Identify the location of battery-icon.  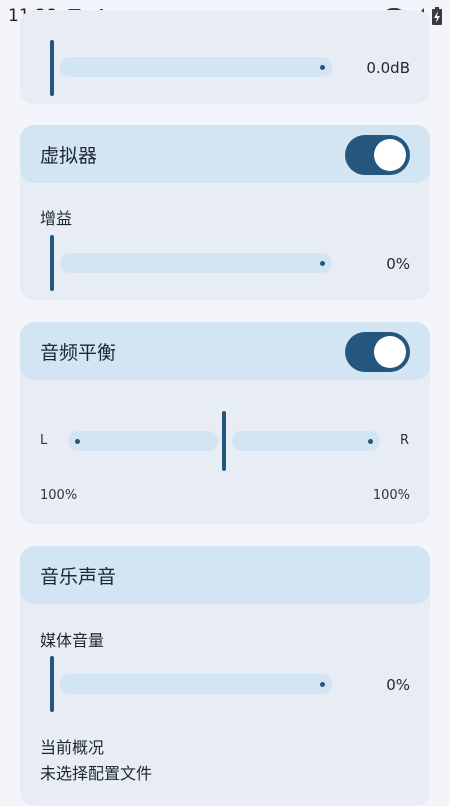
(437, 16).